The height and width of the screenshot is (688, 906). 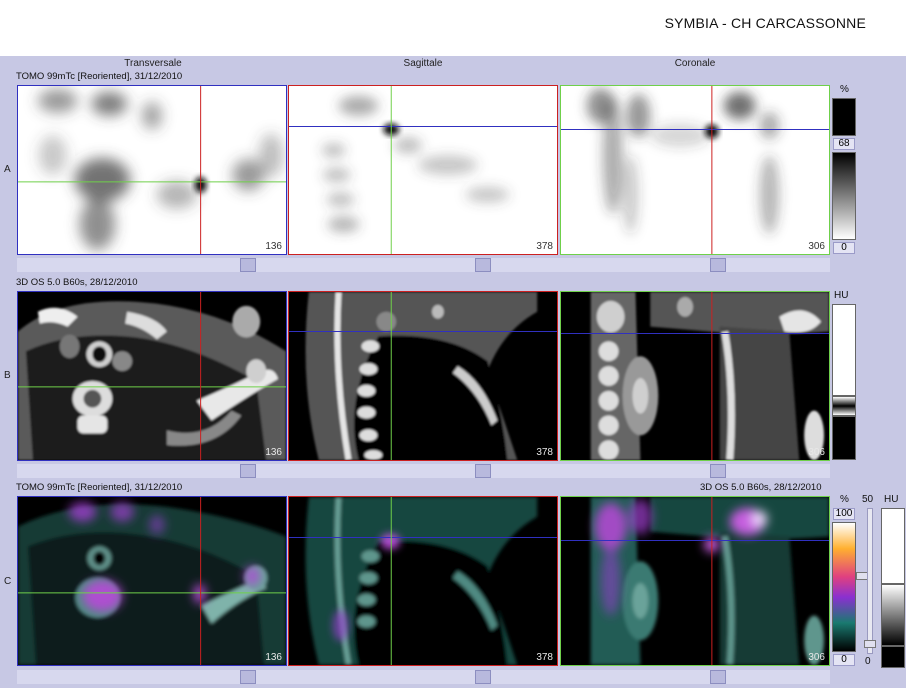 What do you see at coordinates (273, 657) in the screenshot?
I see `fusion-transverse-slice-number: 136` at bounding box center [273, 657].